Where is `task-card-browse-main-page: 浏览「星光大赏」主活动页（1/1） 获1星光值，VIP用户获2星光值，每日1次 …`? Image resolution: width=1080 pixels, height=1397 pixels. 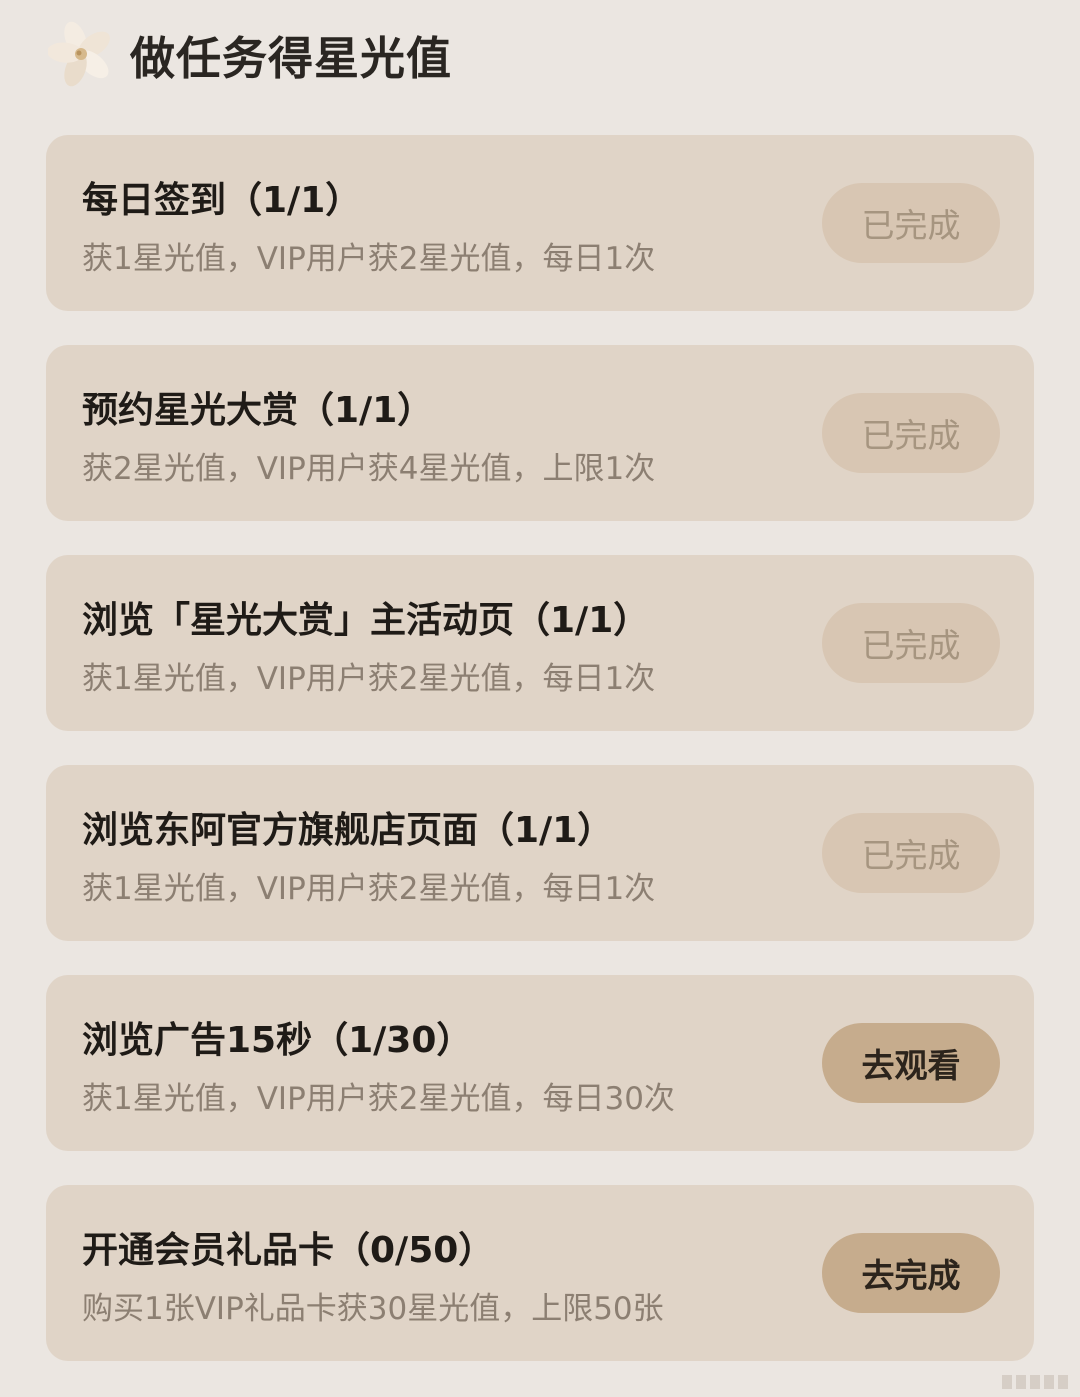 task-card-browse-main-page: 浏览「星光大赏」主活动页（1/1） 获1星光值，VIP用户获2星光值，每日1次 … is located at coordinates (540, 643).